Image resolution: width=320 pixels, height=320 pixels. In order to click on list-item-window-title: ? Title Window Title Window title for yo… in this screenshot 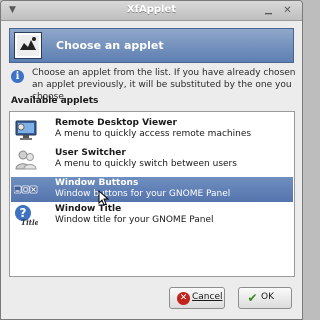, I will do `click(152, 215)`.